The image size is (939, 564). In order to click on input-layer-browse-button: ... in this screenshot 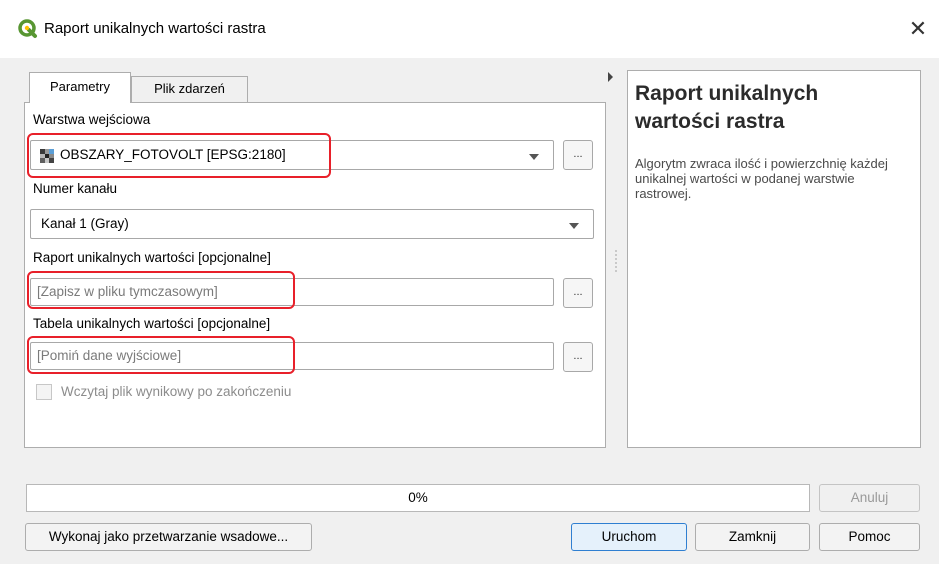, I will do `click(578, 155)`.